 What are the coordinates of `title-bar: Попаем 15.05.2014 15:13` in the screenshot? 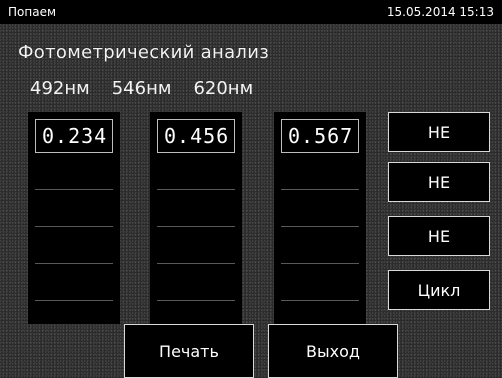 It's located at (251, 12).